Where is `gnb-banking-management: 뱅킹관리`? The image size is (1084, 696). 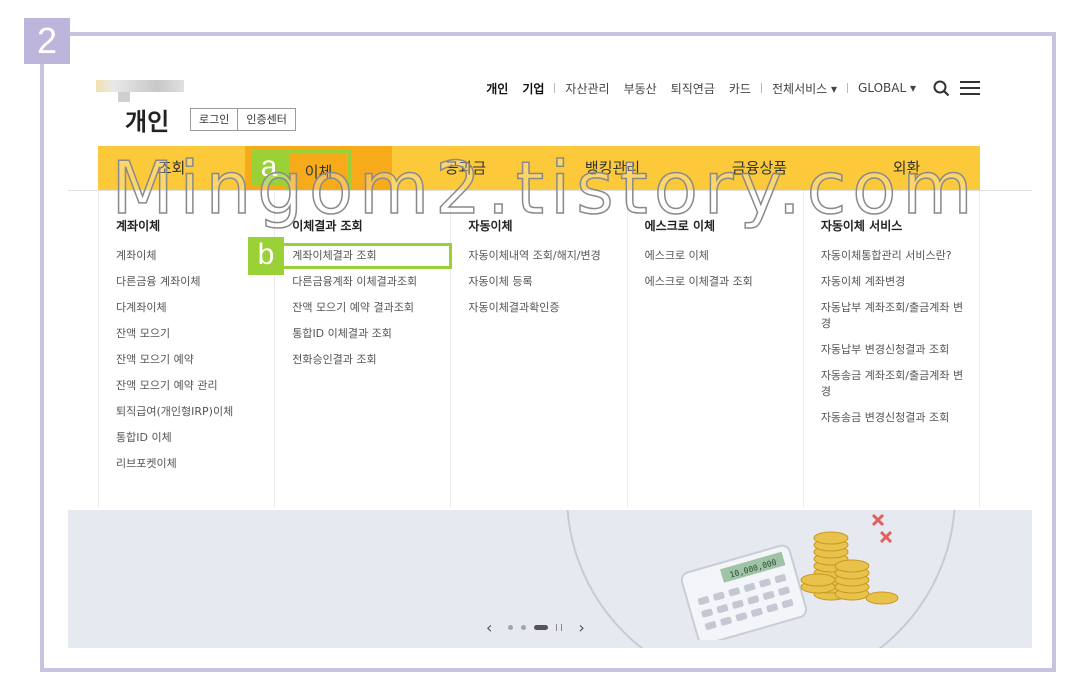 gnb-banking-management: 뱅킹관리 is located at coordinates (612, 168).